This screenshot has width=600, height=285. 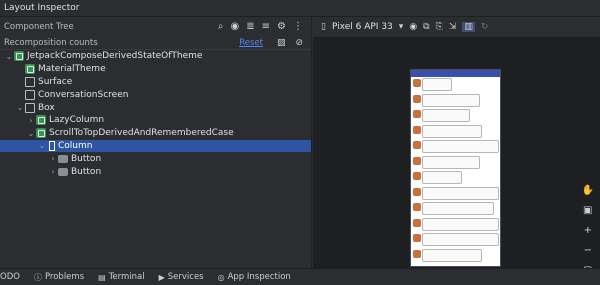 I want to click on settings-icon: ⚙, so click(x=281, y=26).